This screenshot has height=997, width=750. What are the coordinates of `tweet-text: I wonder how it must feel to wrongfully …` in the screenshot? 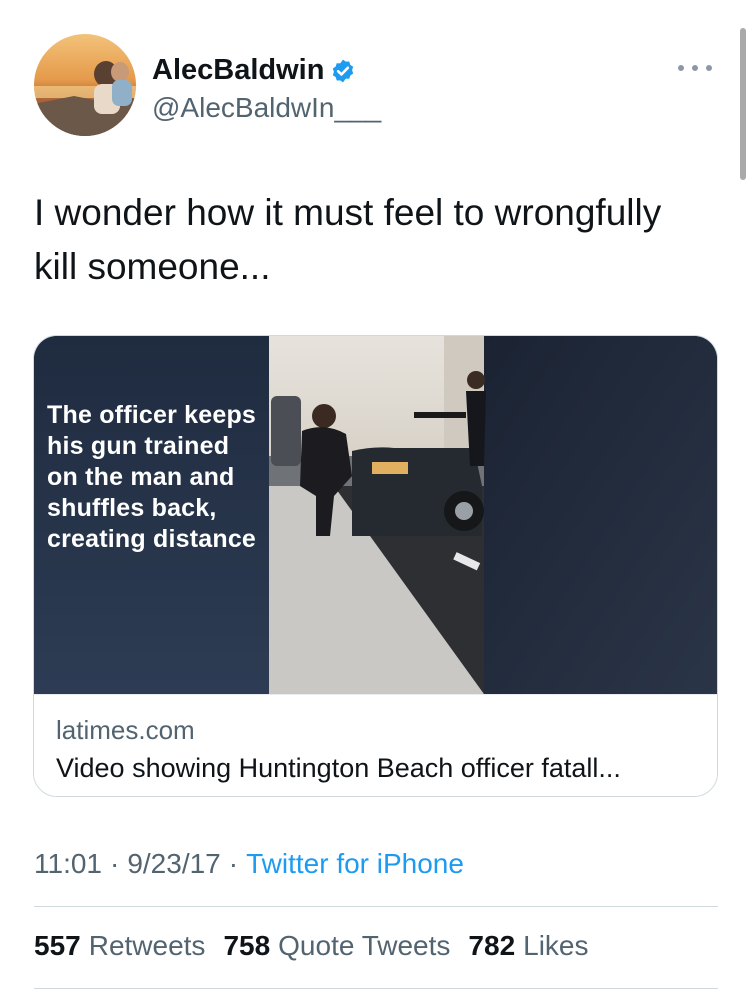 It's located at (348, 239).